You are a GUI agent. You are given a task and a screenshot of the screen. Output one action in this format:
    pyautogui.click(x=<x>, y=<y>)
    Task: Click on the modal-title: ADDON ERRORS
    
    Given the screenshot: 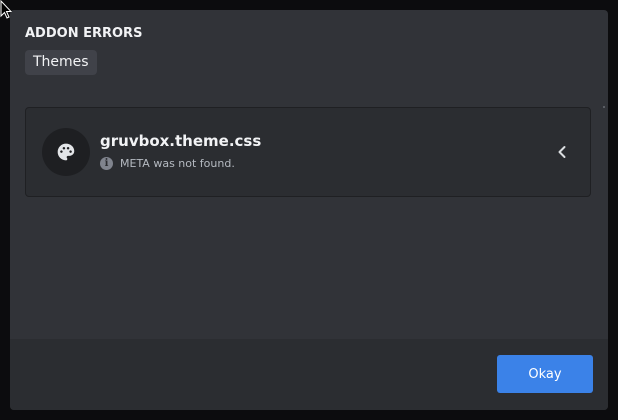 What is the action you would take?
    pyautogui.click(x=84, y=33)
    